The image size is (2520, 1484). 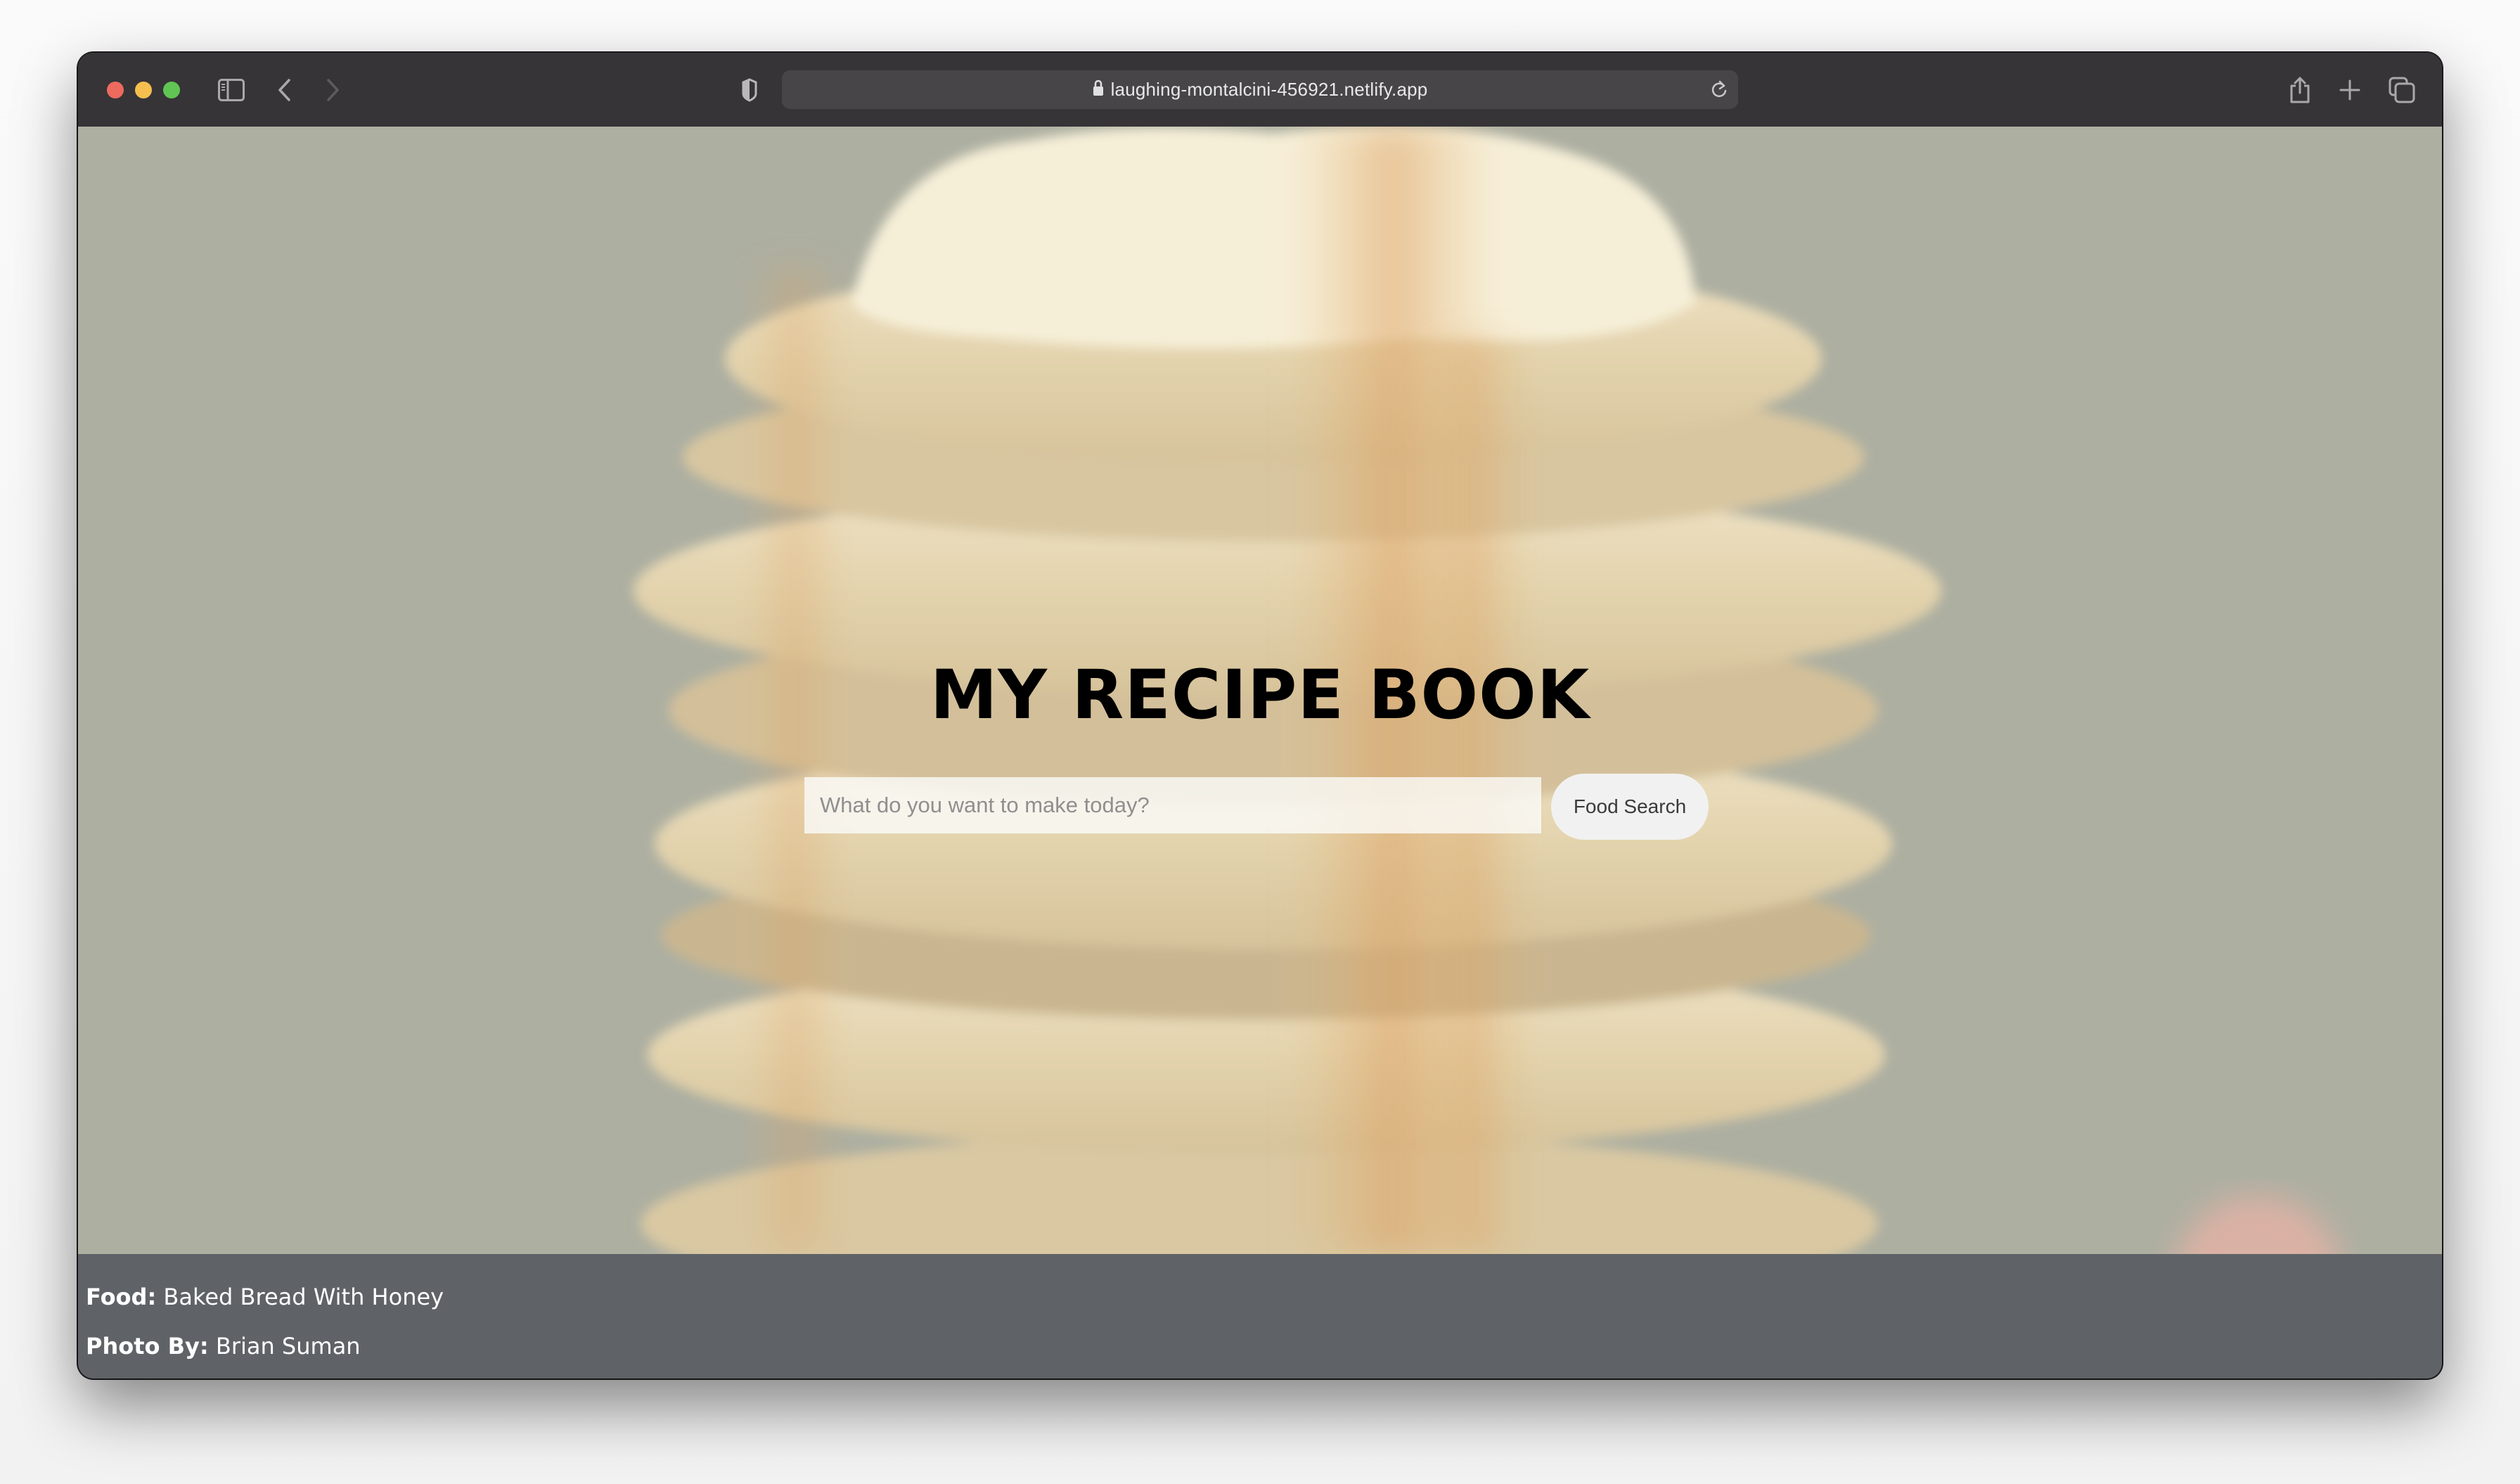 What do you see at coordinates (143, 90) in the screenshot?
I see `minimize-window-button` at bounding box center [143, 90].